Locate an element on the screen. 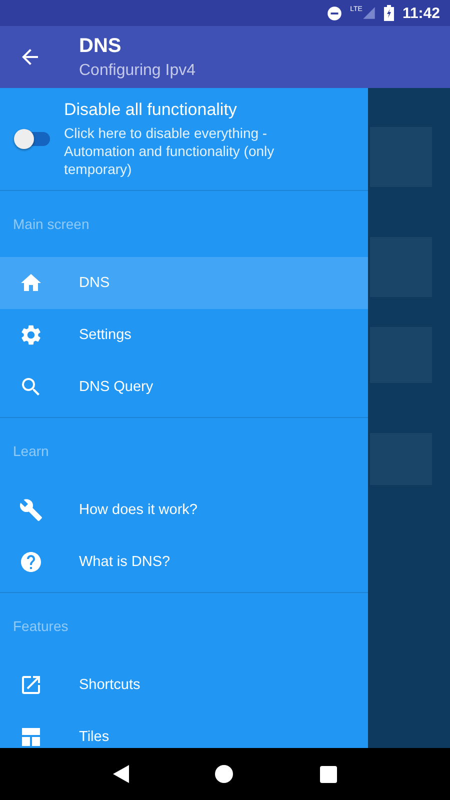 The width and height of the screenshot is (450, 800). recents-square-icon is located at coordinates (328, 774).